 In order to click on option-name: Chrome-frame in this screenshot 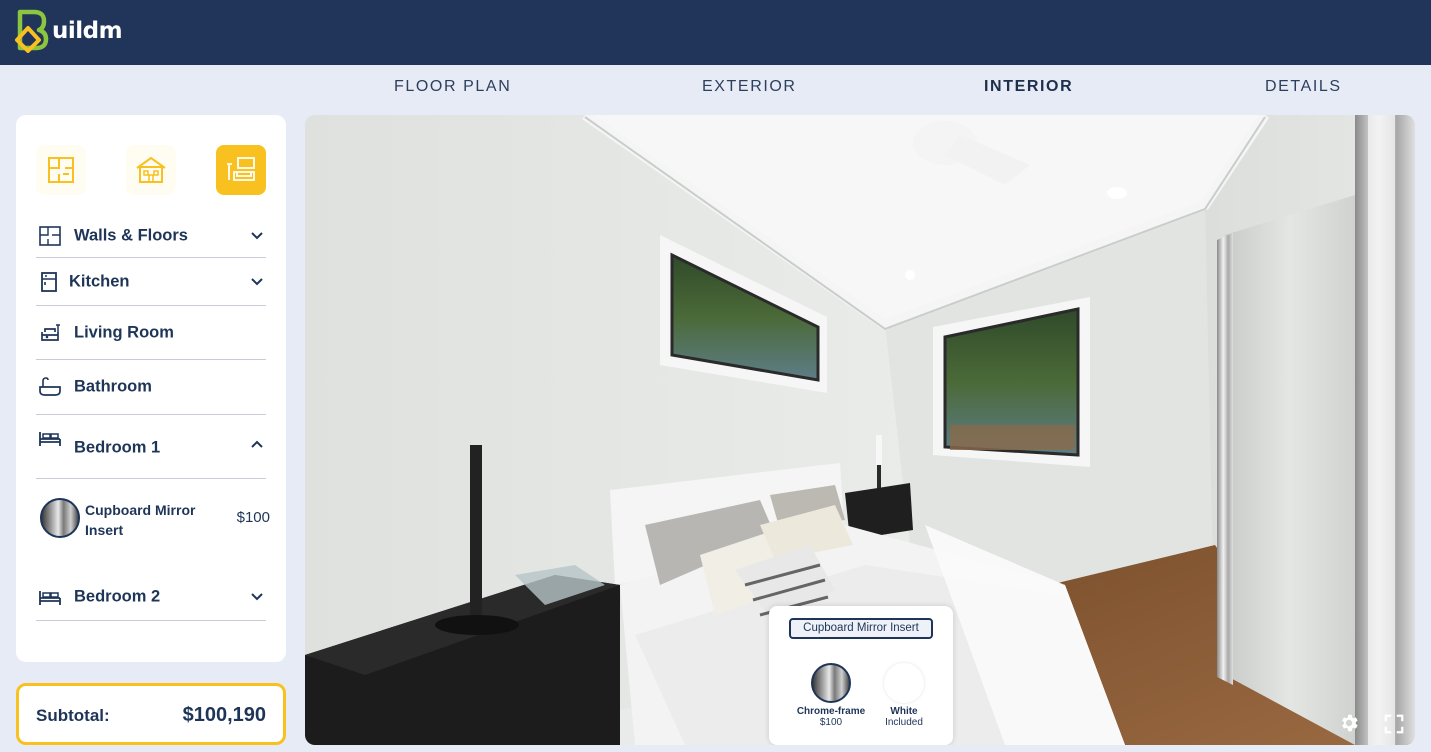, I will do `click(831, 711)`.